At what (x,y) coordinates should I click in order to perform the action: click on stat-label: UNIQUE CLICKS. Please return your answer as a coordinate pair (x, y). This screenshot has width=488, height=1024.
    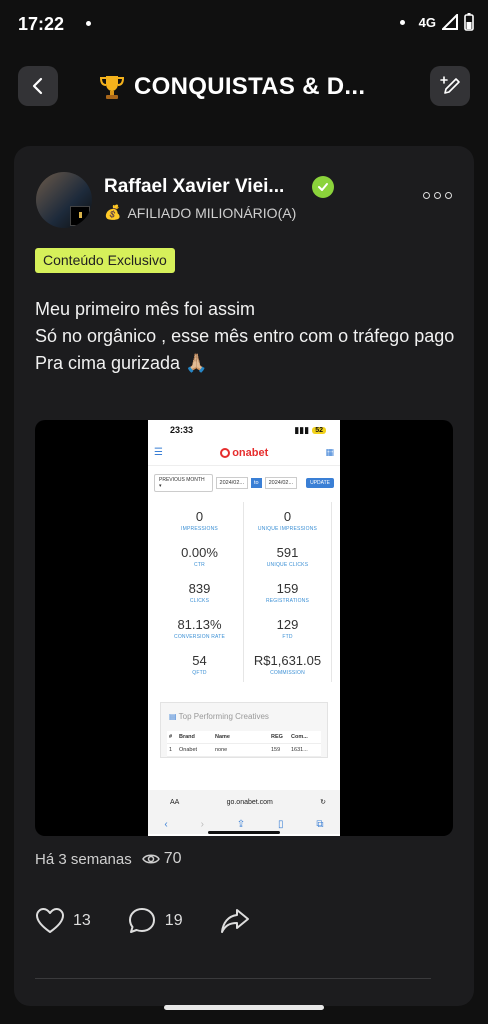
    Looking at the image, I should click on (287, 564).